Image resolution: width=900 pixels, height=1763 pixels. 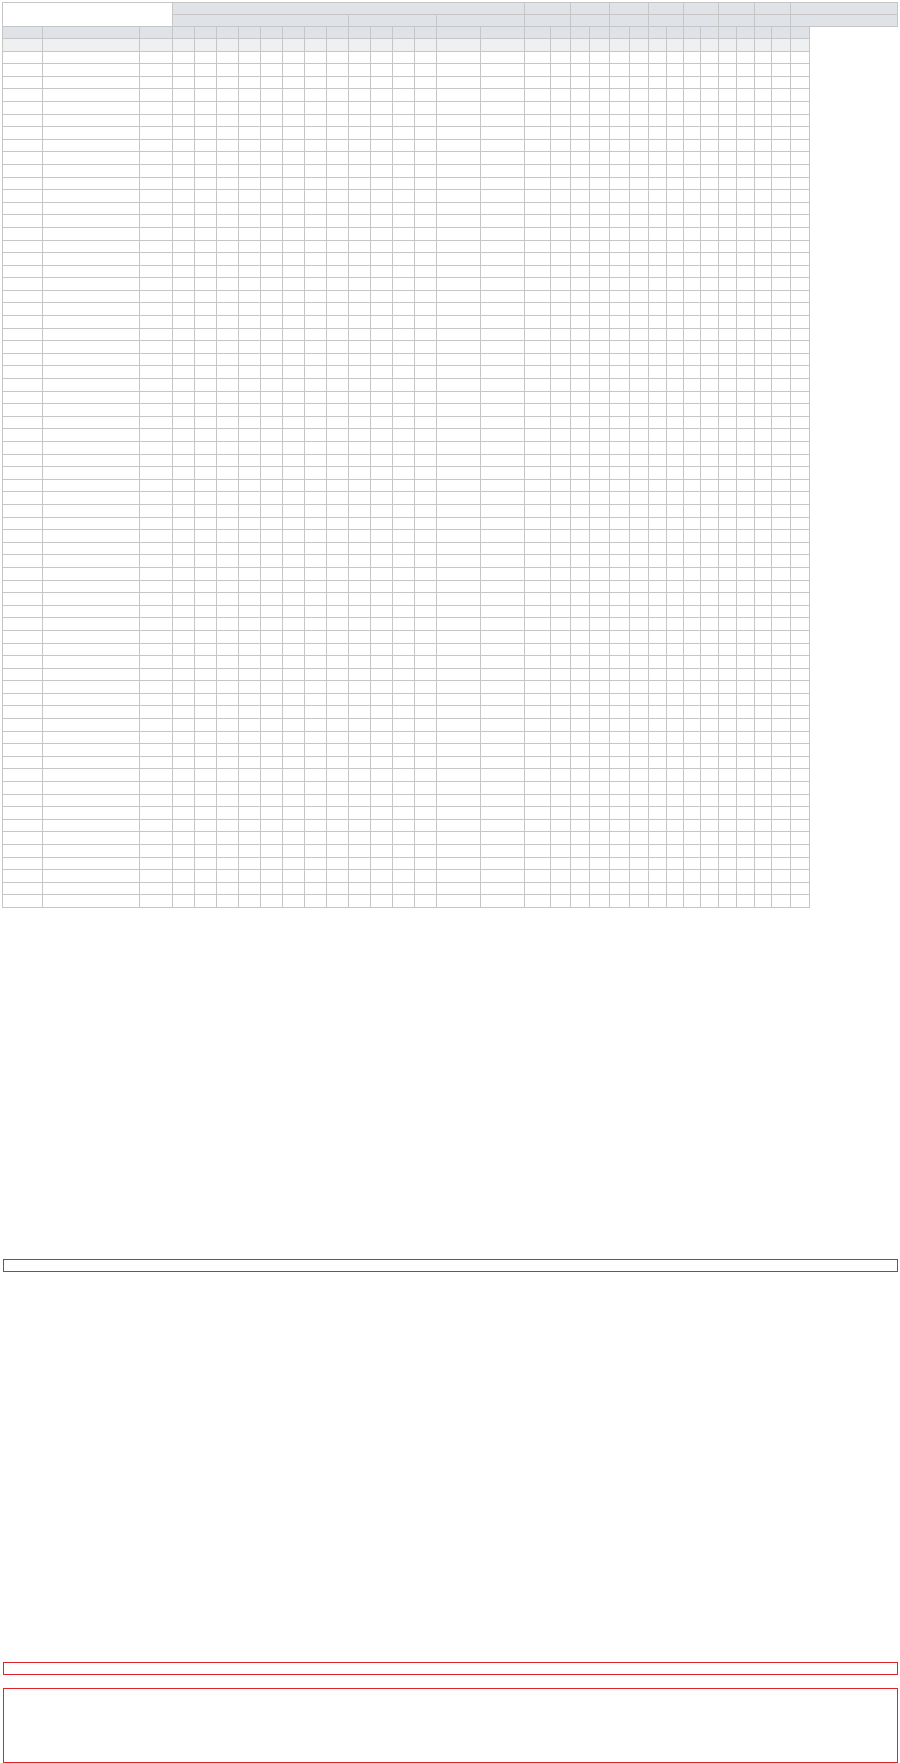 What do you see at coordinates (600, 45) in the screenshot?
I see `plan-total-value` at bounding box center [600, 45].